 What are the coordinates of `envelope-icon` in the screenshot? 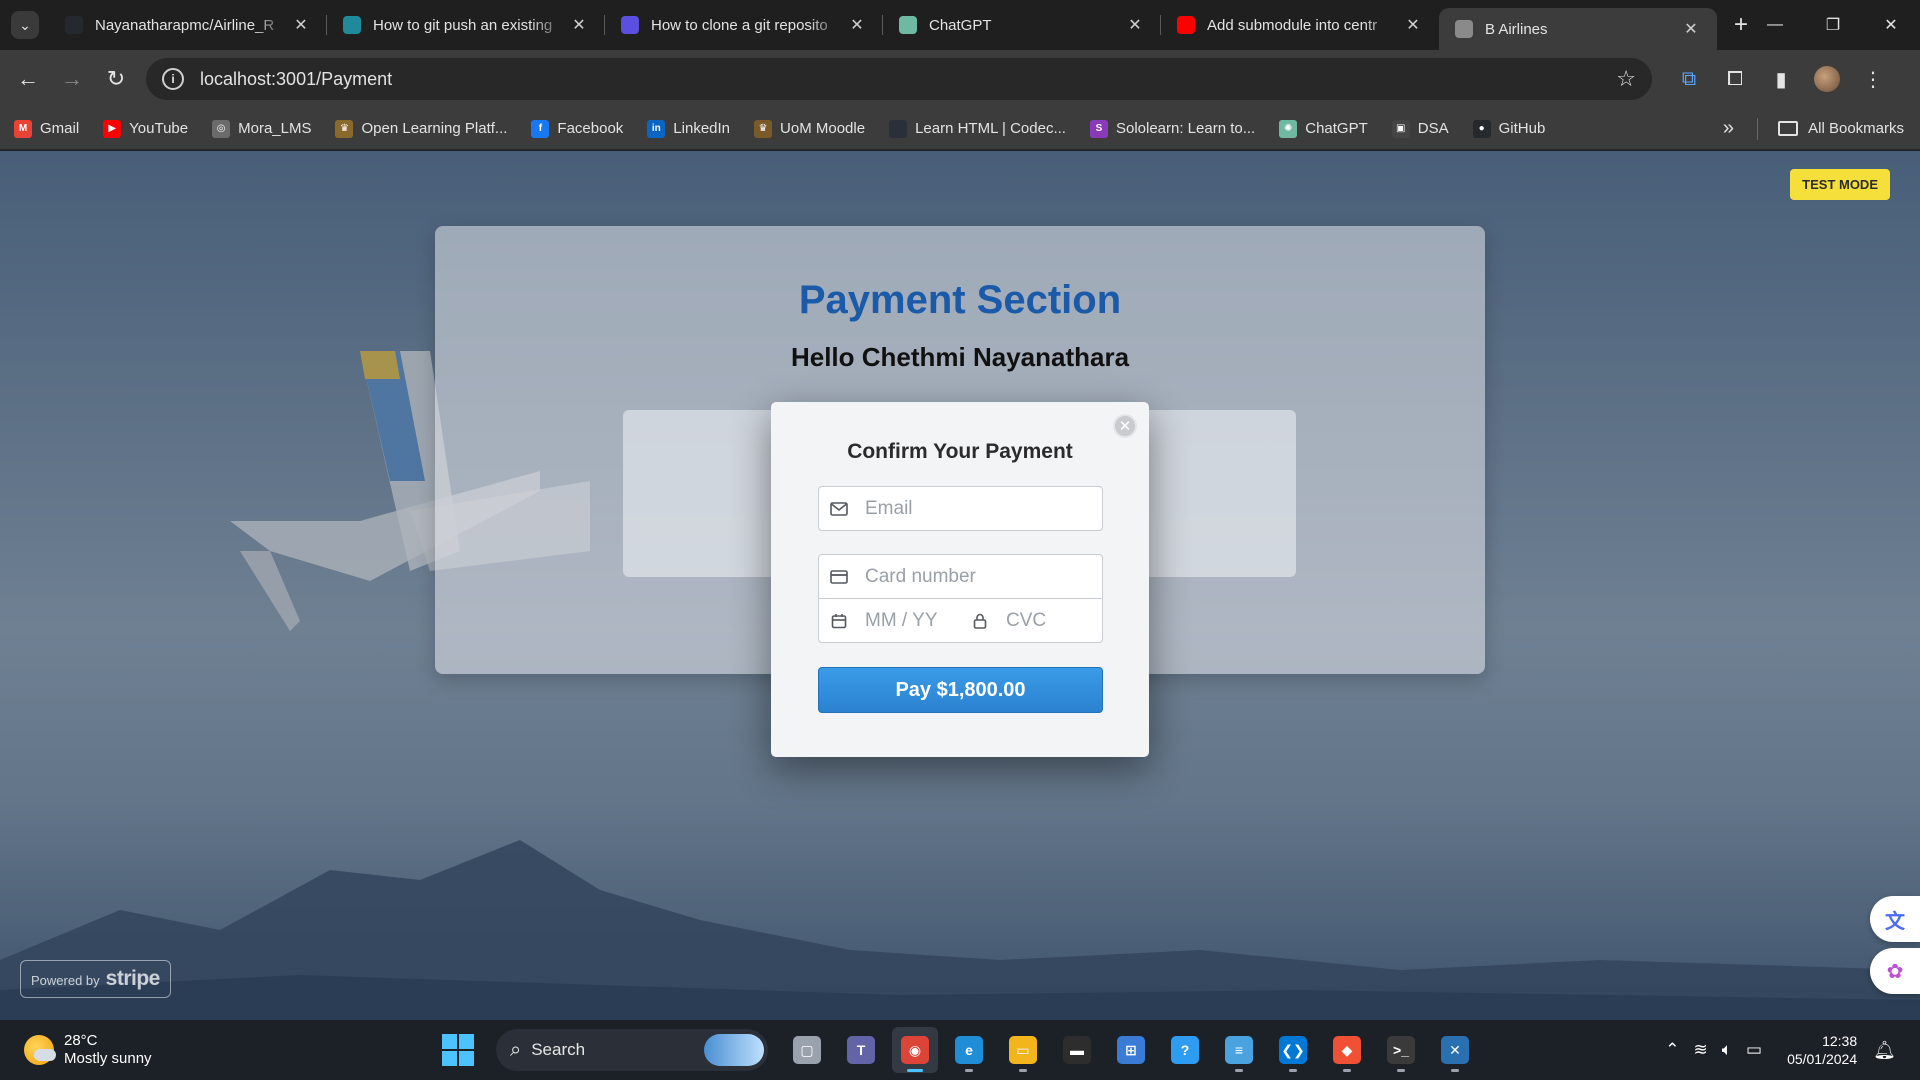 It's located at (839, 508).